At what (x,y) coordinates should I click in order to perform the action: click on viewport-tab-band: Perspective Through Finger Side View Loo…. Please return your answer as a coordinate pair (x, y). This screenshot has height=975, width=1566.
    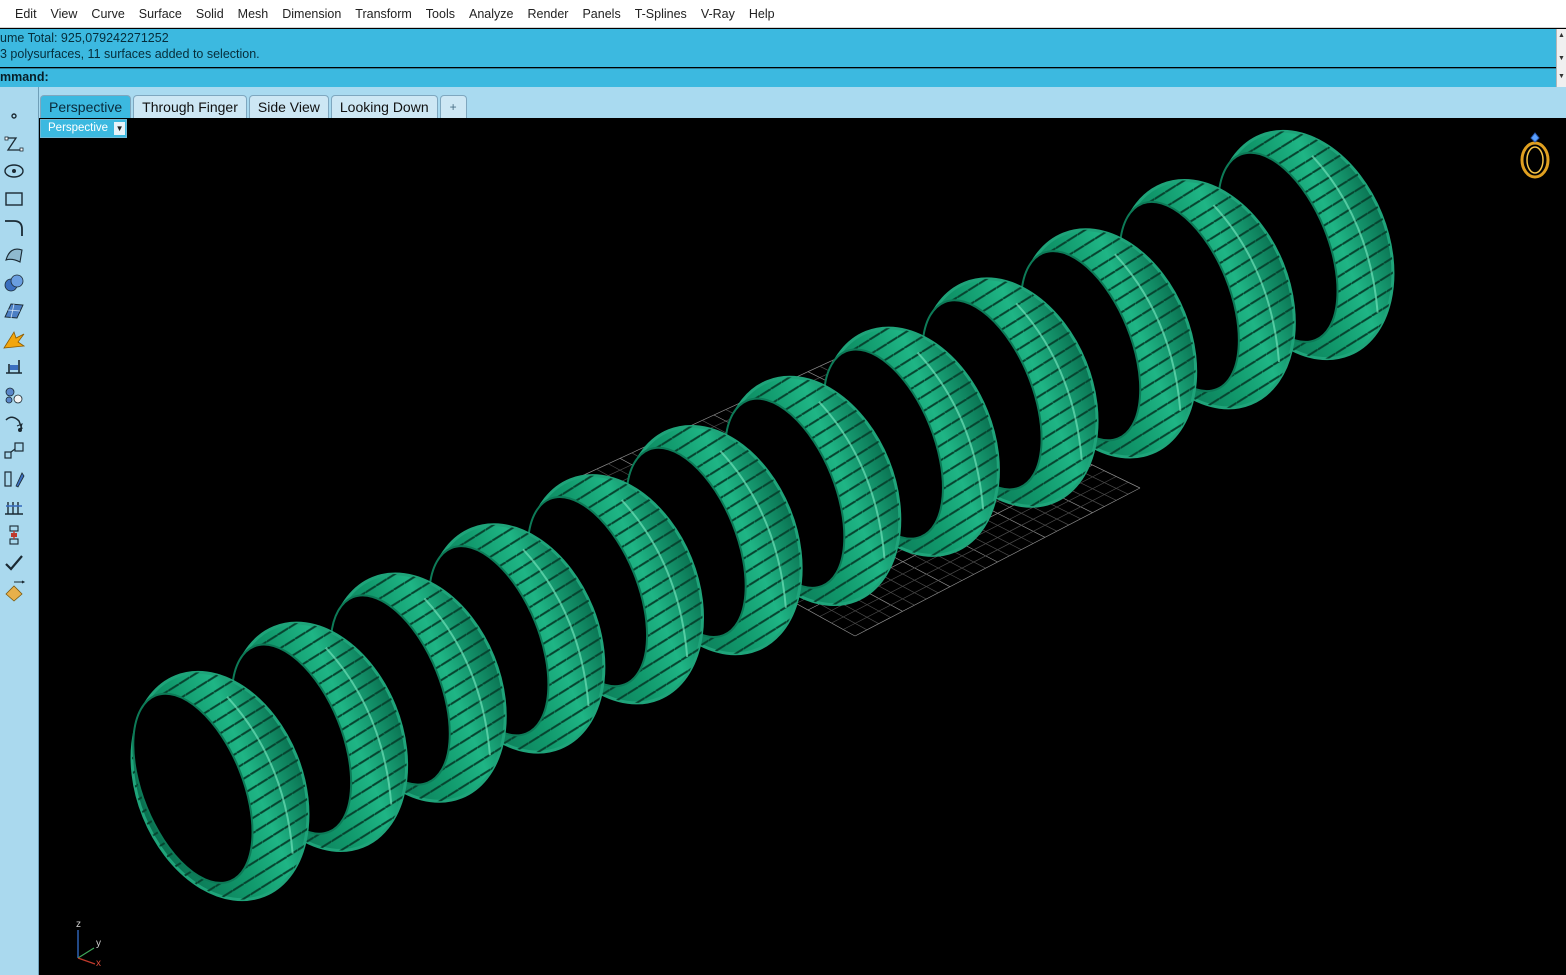
    Looking at the image, I should click on (783, 102).